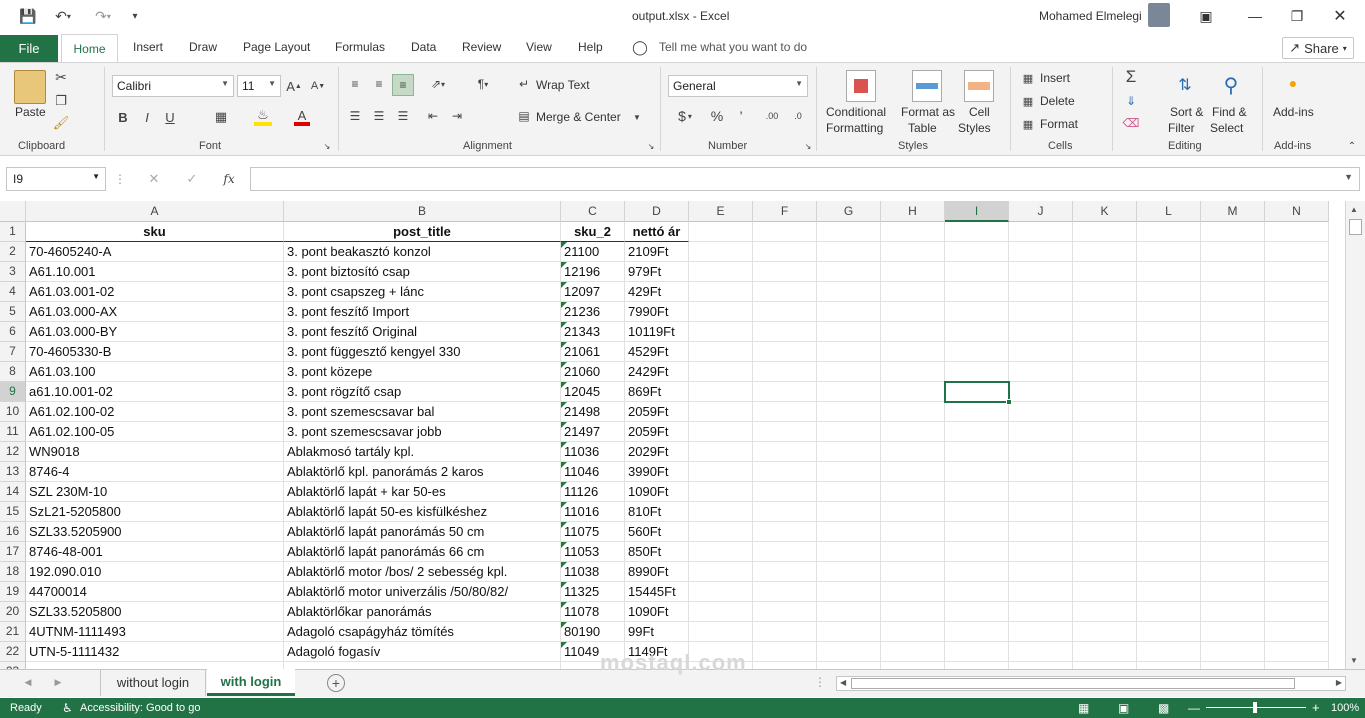 The image size is (1365, 718). What do you see at coordinates (1233, 211) in the screenshot?
I see `column-header: M` at bounding box center [1233, 211].